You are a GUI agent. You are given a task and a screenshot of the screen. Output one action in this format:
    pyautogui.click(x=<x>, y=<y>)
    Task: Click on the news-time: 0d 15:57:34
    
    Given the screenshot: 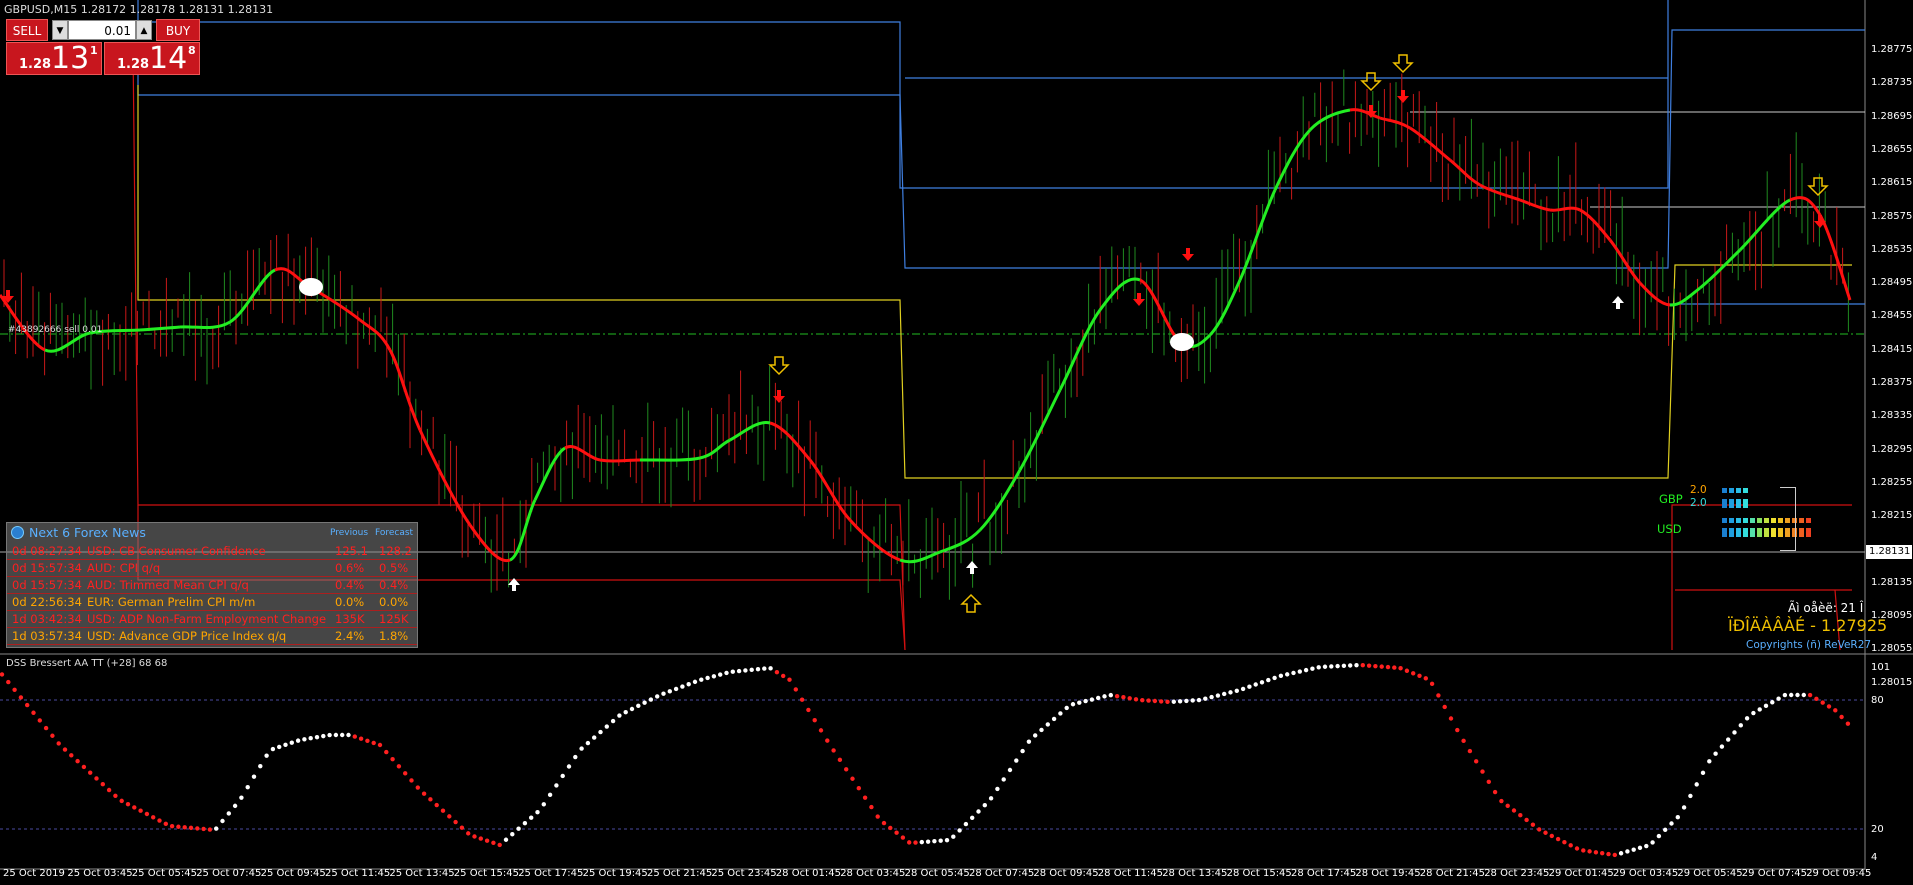 What is the action you would take?
    pyautogui.click(x=47, y=585)
    